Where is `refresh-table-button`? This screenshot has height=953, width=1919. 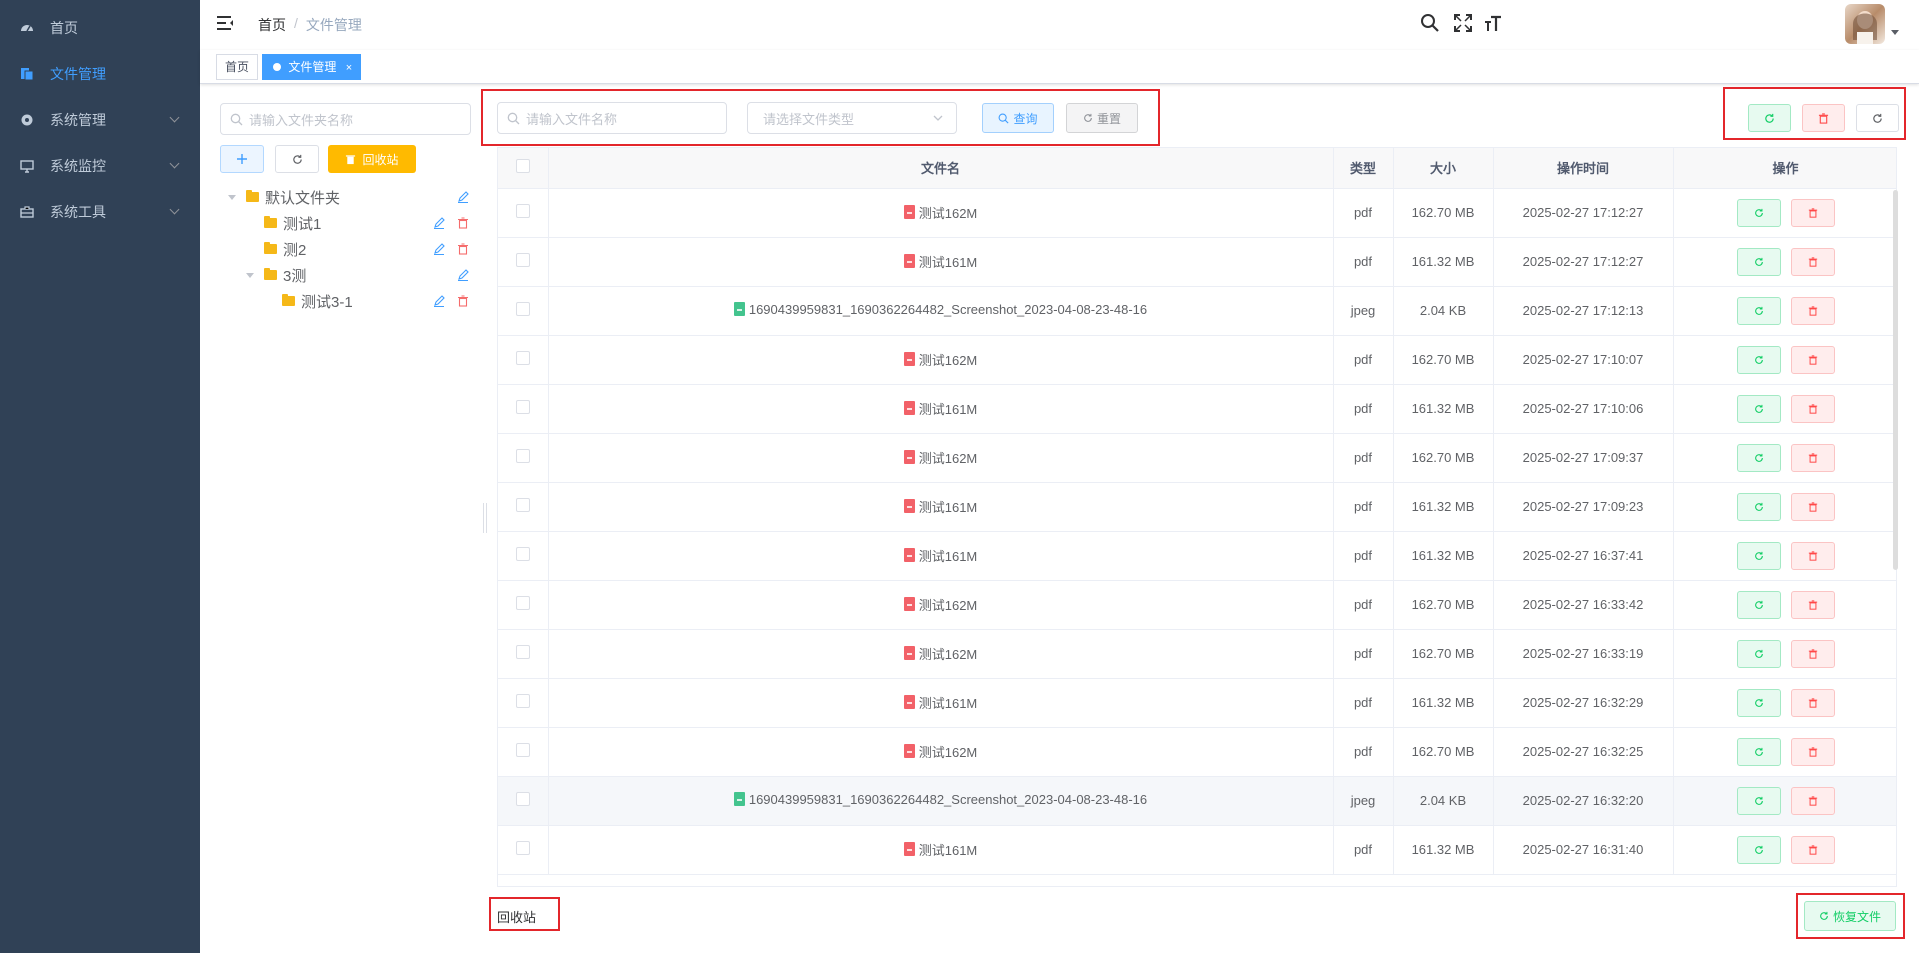
refresh-table-button is located at coordinates (1877, 118).